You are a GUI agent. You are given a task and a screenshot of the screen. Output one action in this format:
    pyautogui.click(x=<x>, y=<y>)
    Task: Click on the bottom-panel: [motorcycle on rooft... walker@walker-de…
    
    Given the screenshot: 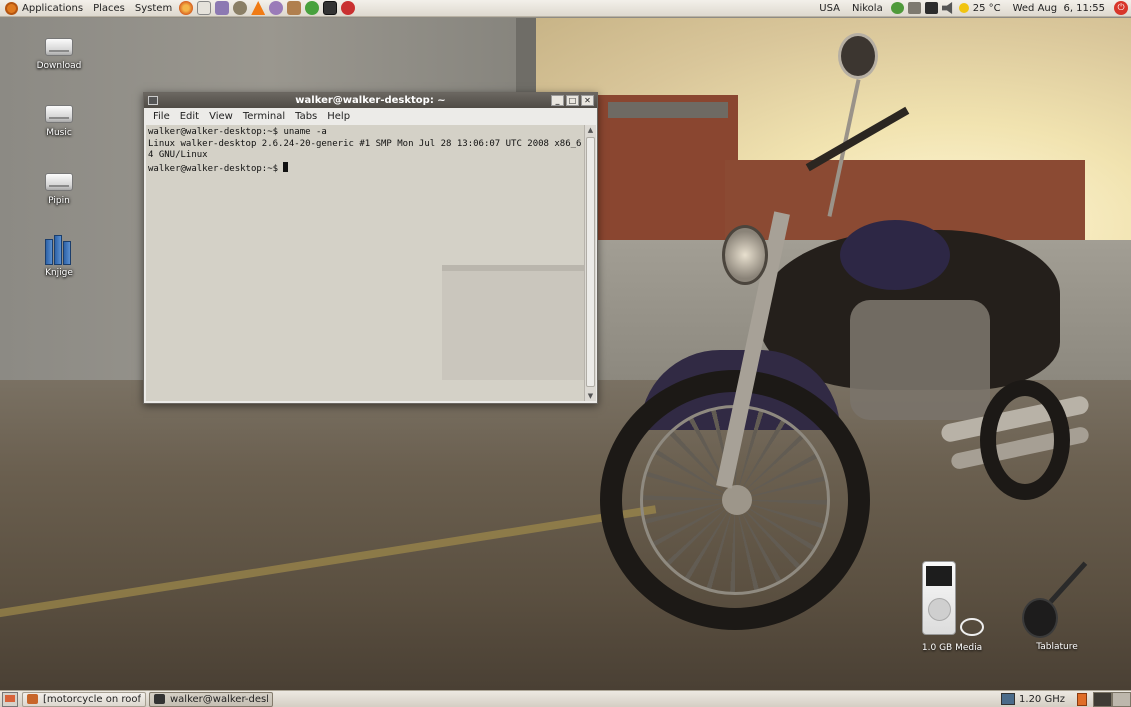 What is the action you would take?
    pyautogui.click(x=565, y=698)
    